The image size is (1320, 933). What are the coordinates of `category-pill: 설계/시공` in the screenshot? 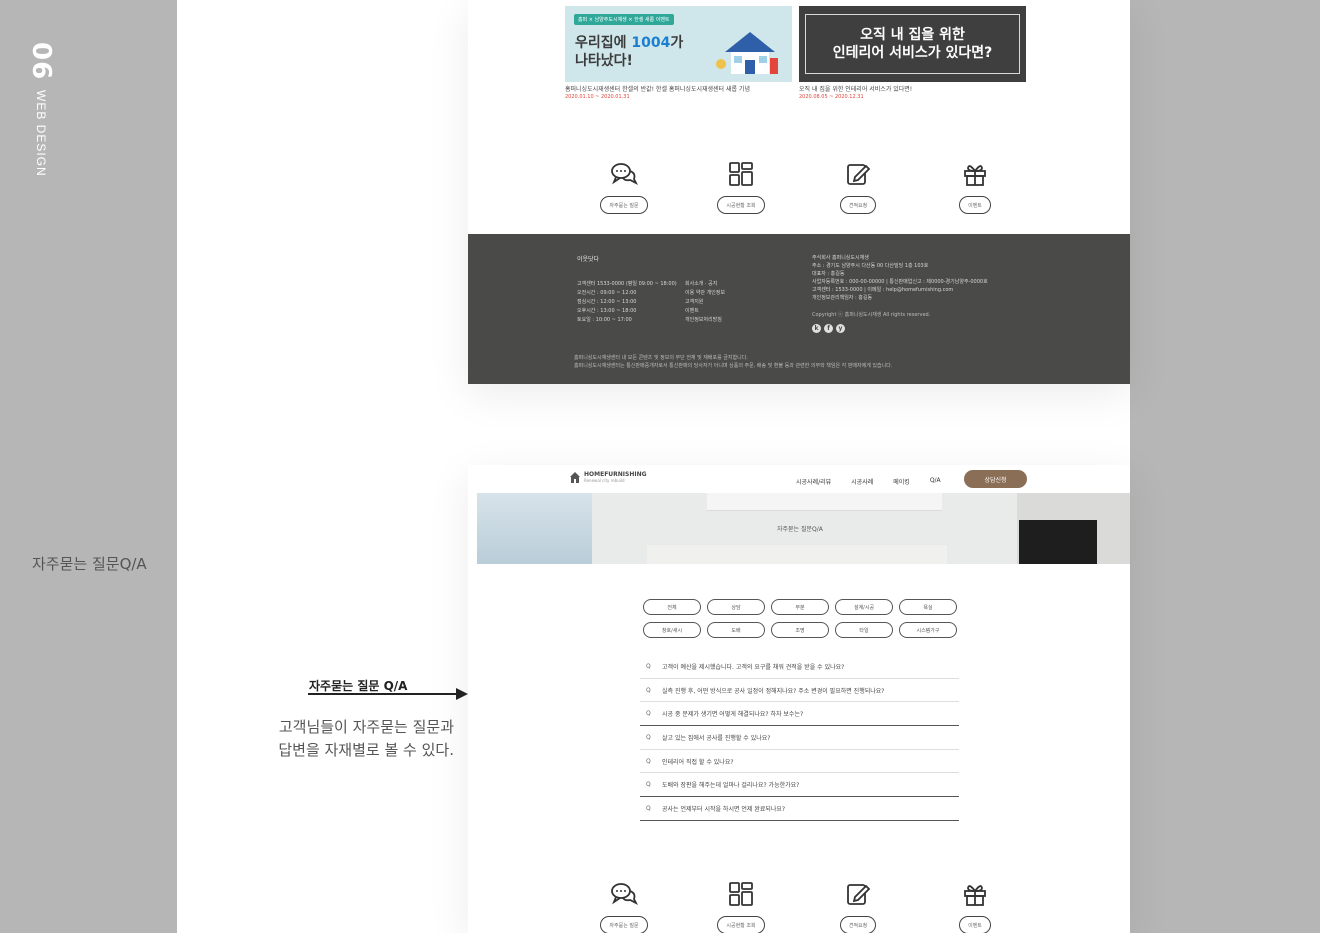 It's located at (864, 607).